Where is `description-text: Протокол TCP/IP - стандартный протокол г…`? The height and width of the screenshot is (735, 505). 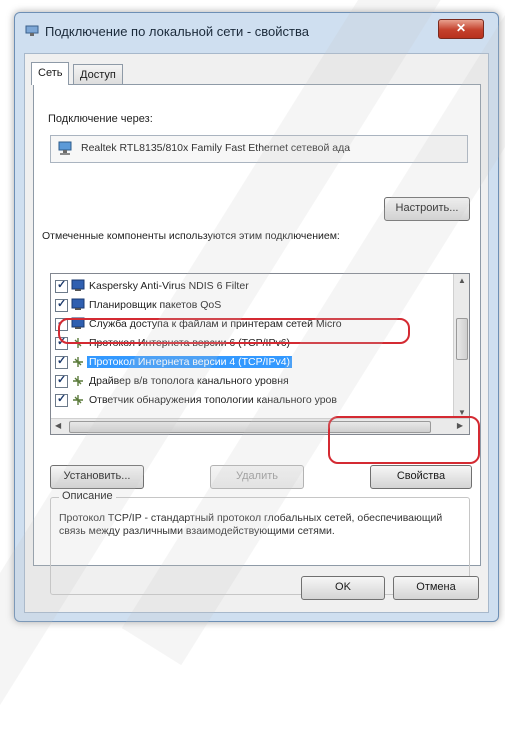 description-text: Протокол TCP/IP - стандартный протокол г… is located at coordinates (251, 524).